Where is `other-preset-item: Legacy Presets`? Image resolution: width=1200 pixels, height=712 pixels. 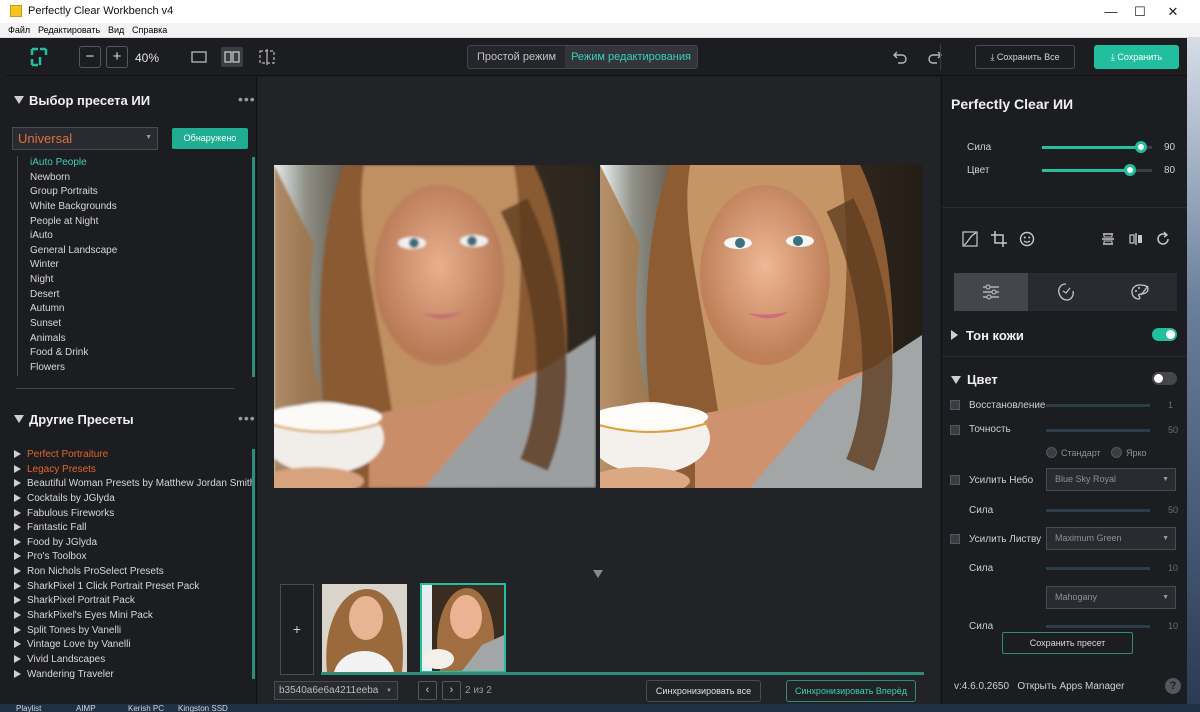
other-preset-item: Legacy Presets is located at coordinates (134, 470).